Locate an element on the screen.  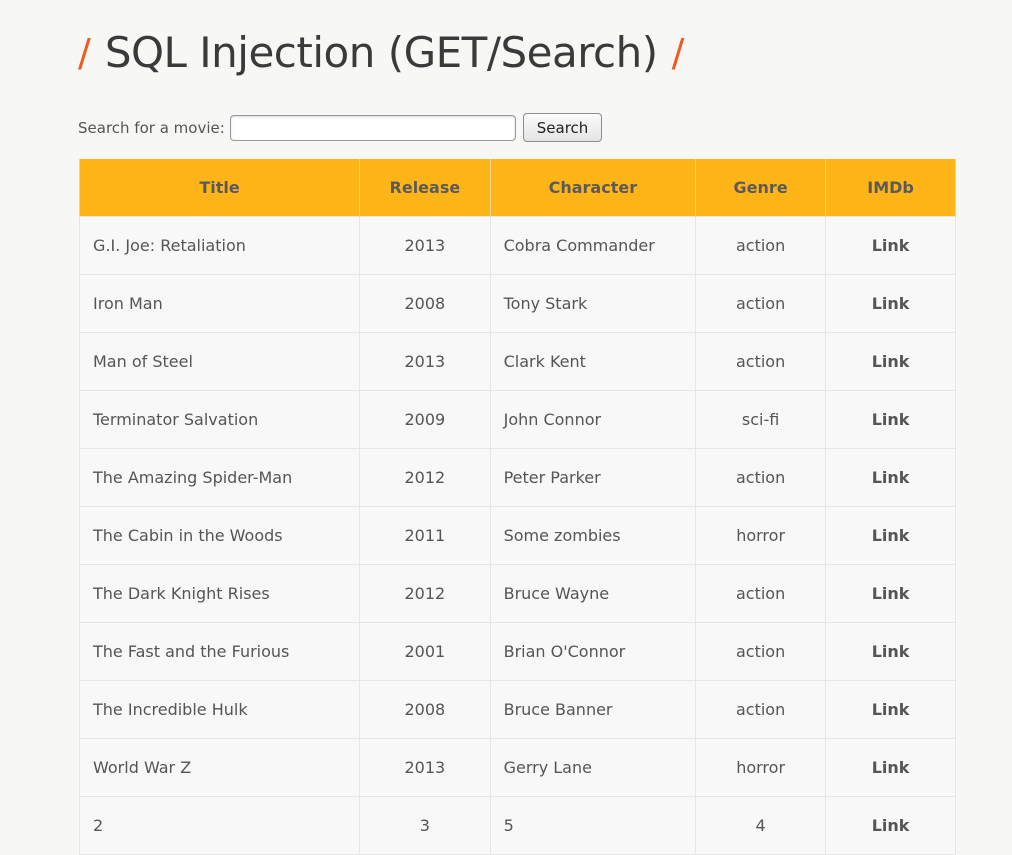
cell-character: Bruce Wayne is located at coordinates (593, 593).